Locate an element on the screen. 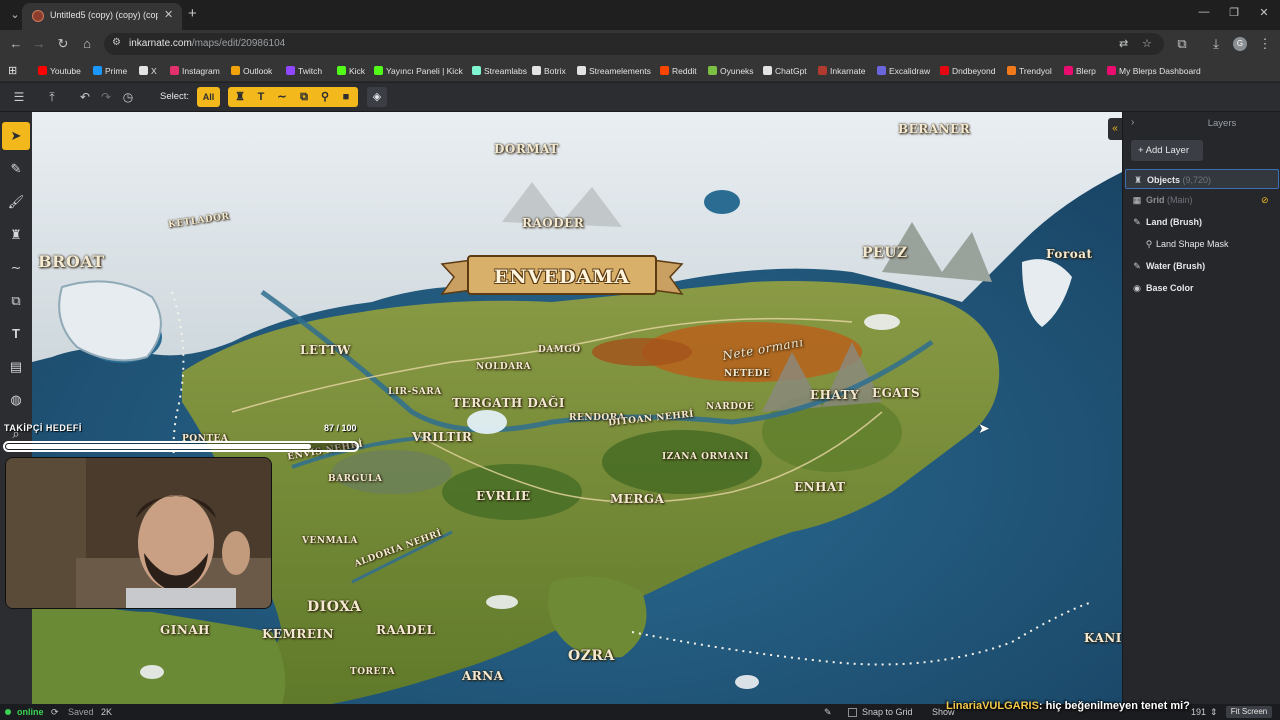  map-label: LIR-SARA is located at coordinates (415, 392).